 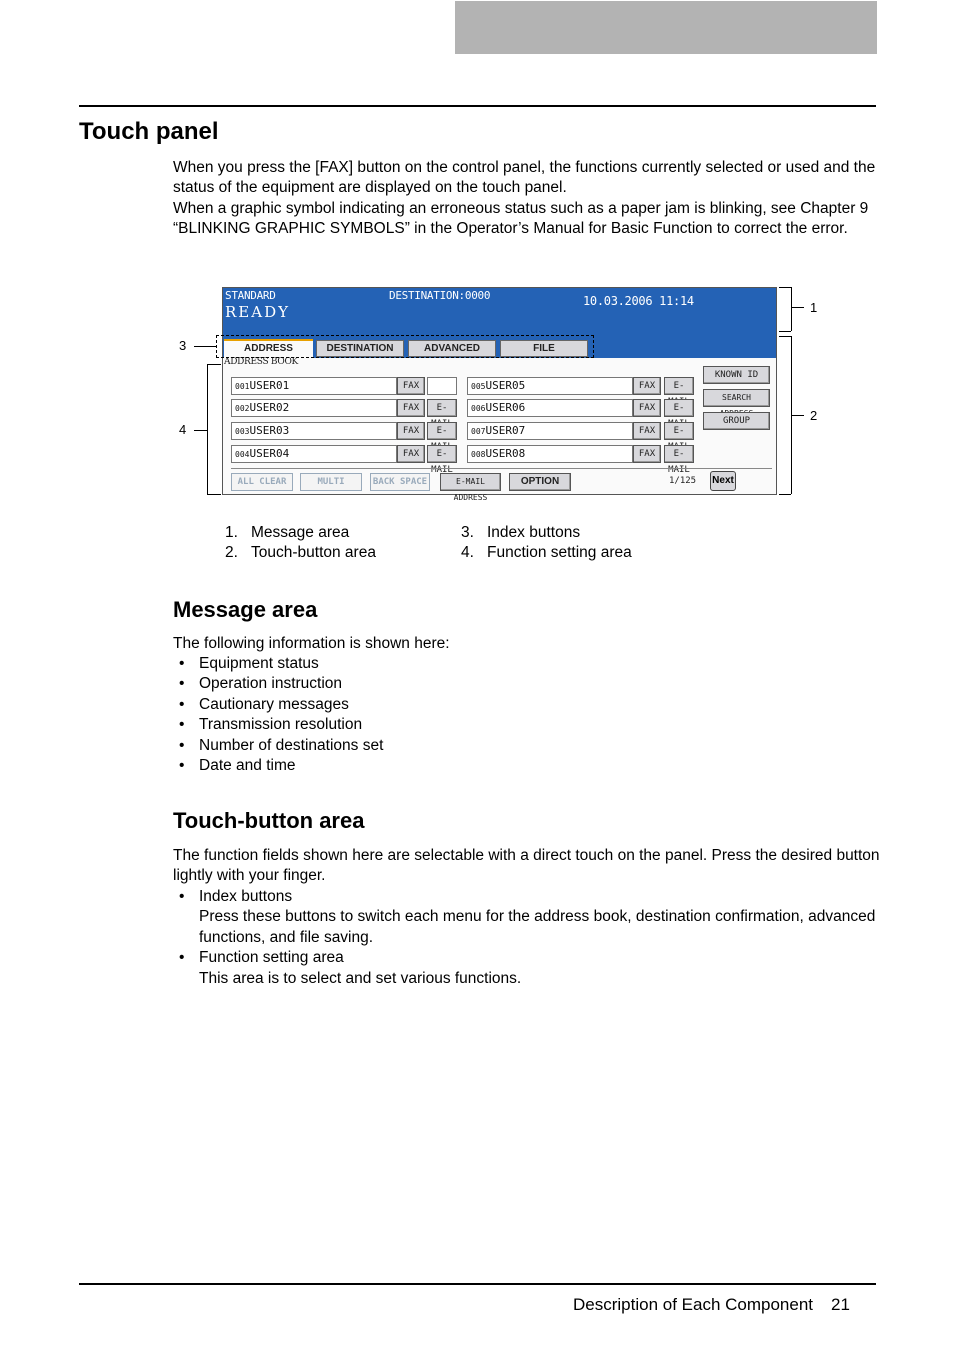 What do you see at coordinates (550, 386) in the screenshot?
I see `address-entry: 005USER05` at bounding box center [550, 386].